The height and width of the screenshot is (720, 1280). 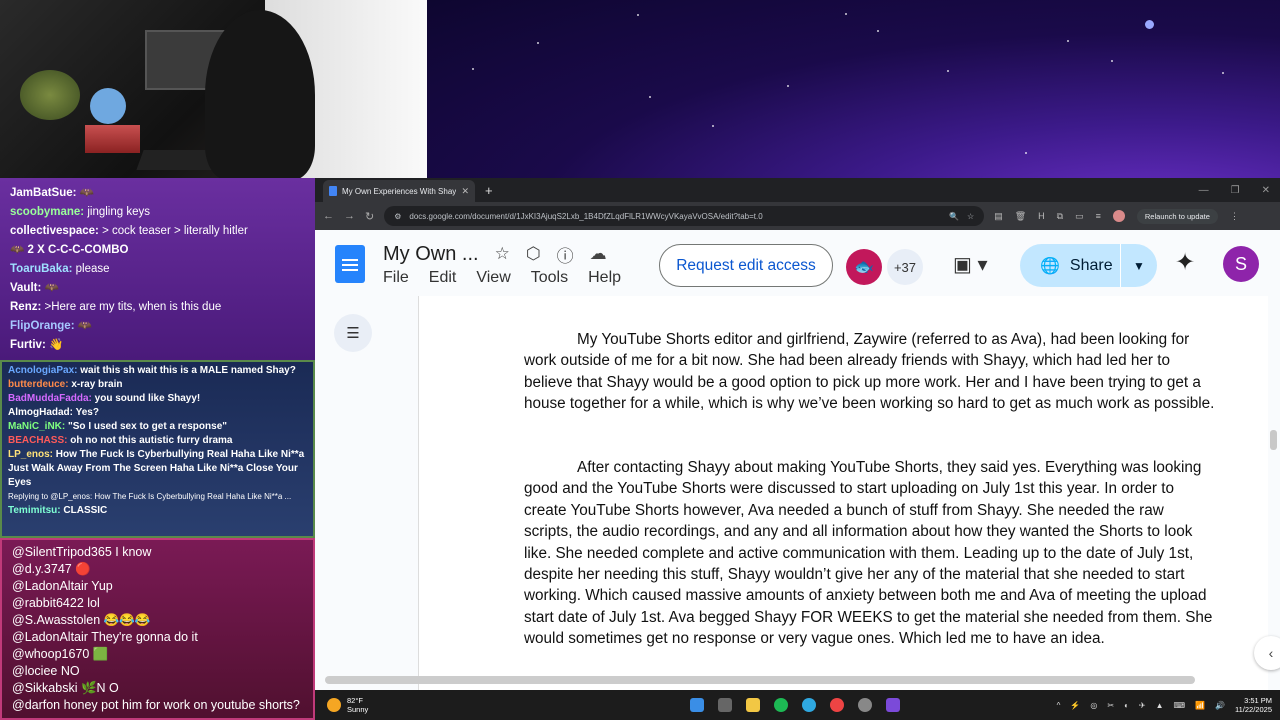 What do you see at coordinates (1258, 700) in the screenshot?
I see `time: 3:51 PM` at bounding box center [1258, 700].